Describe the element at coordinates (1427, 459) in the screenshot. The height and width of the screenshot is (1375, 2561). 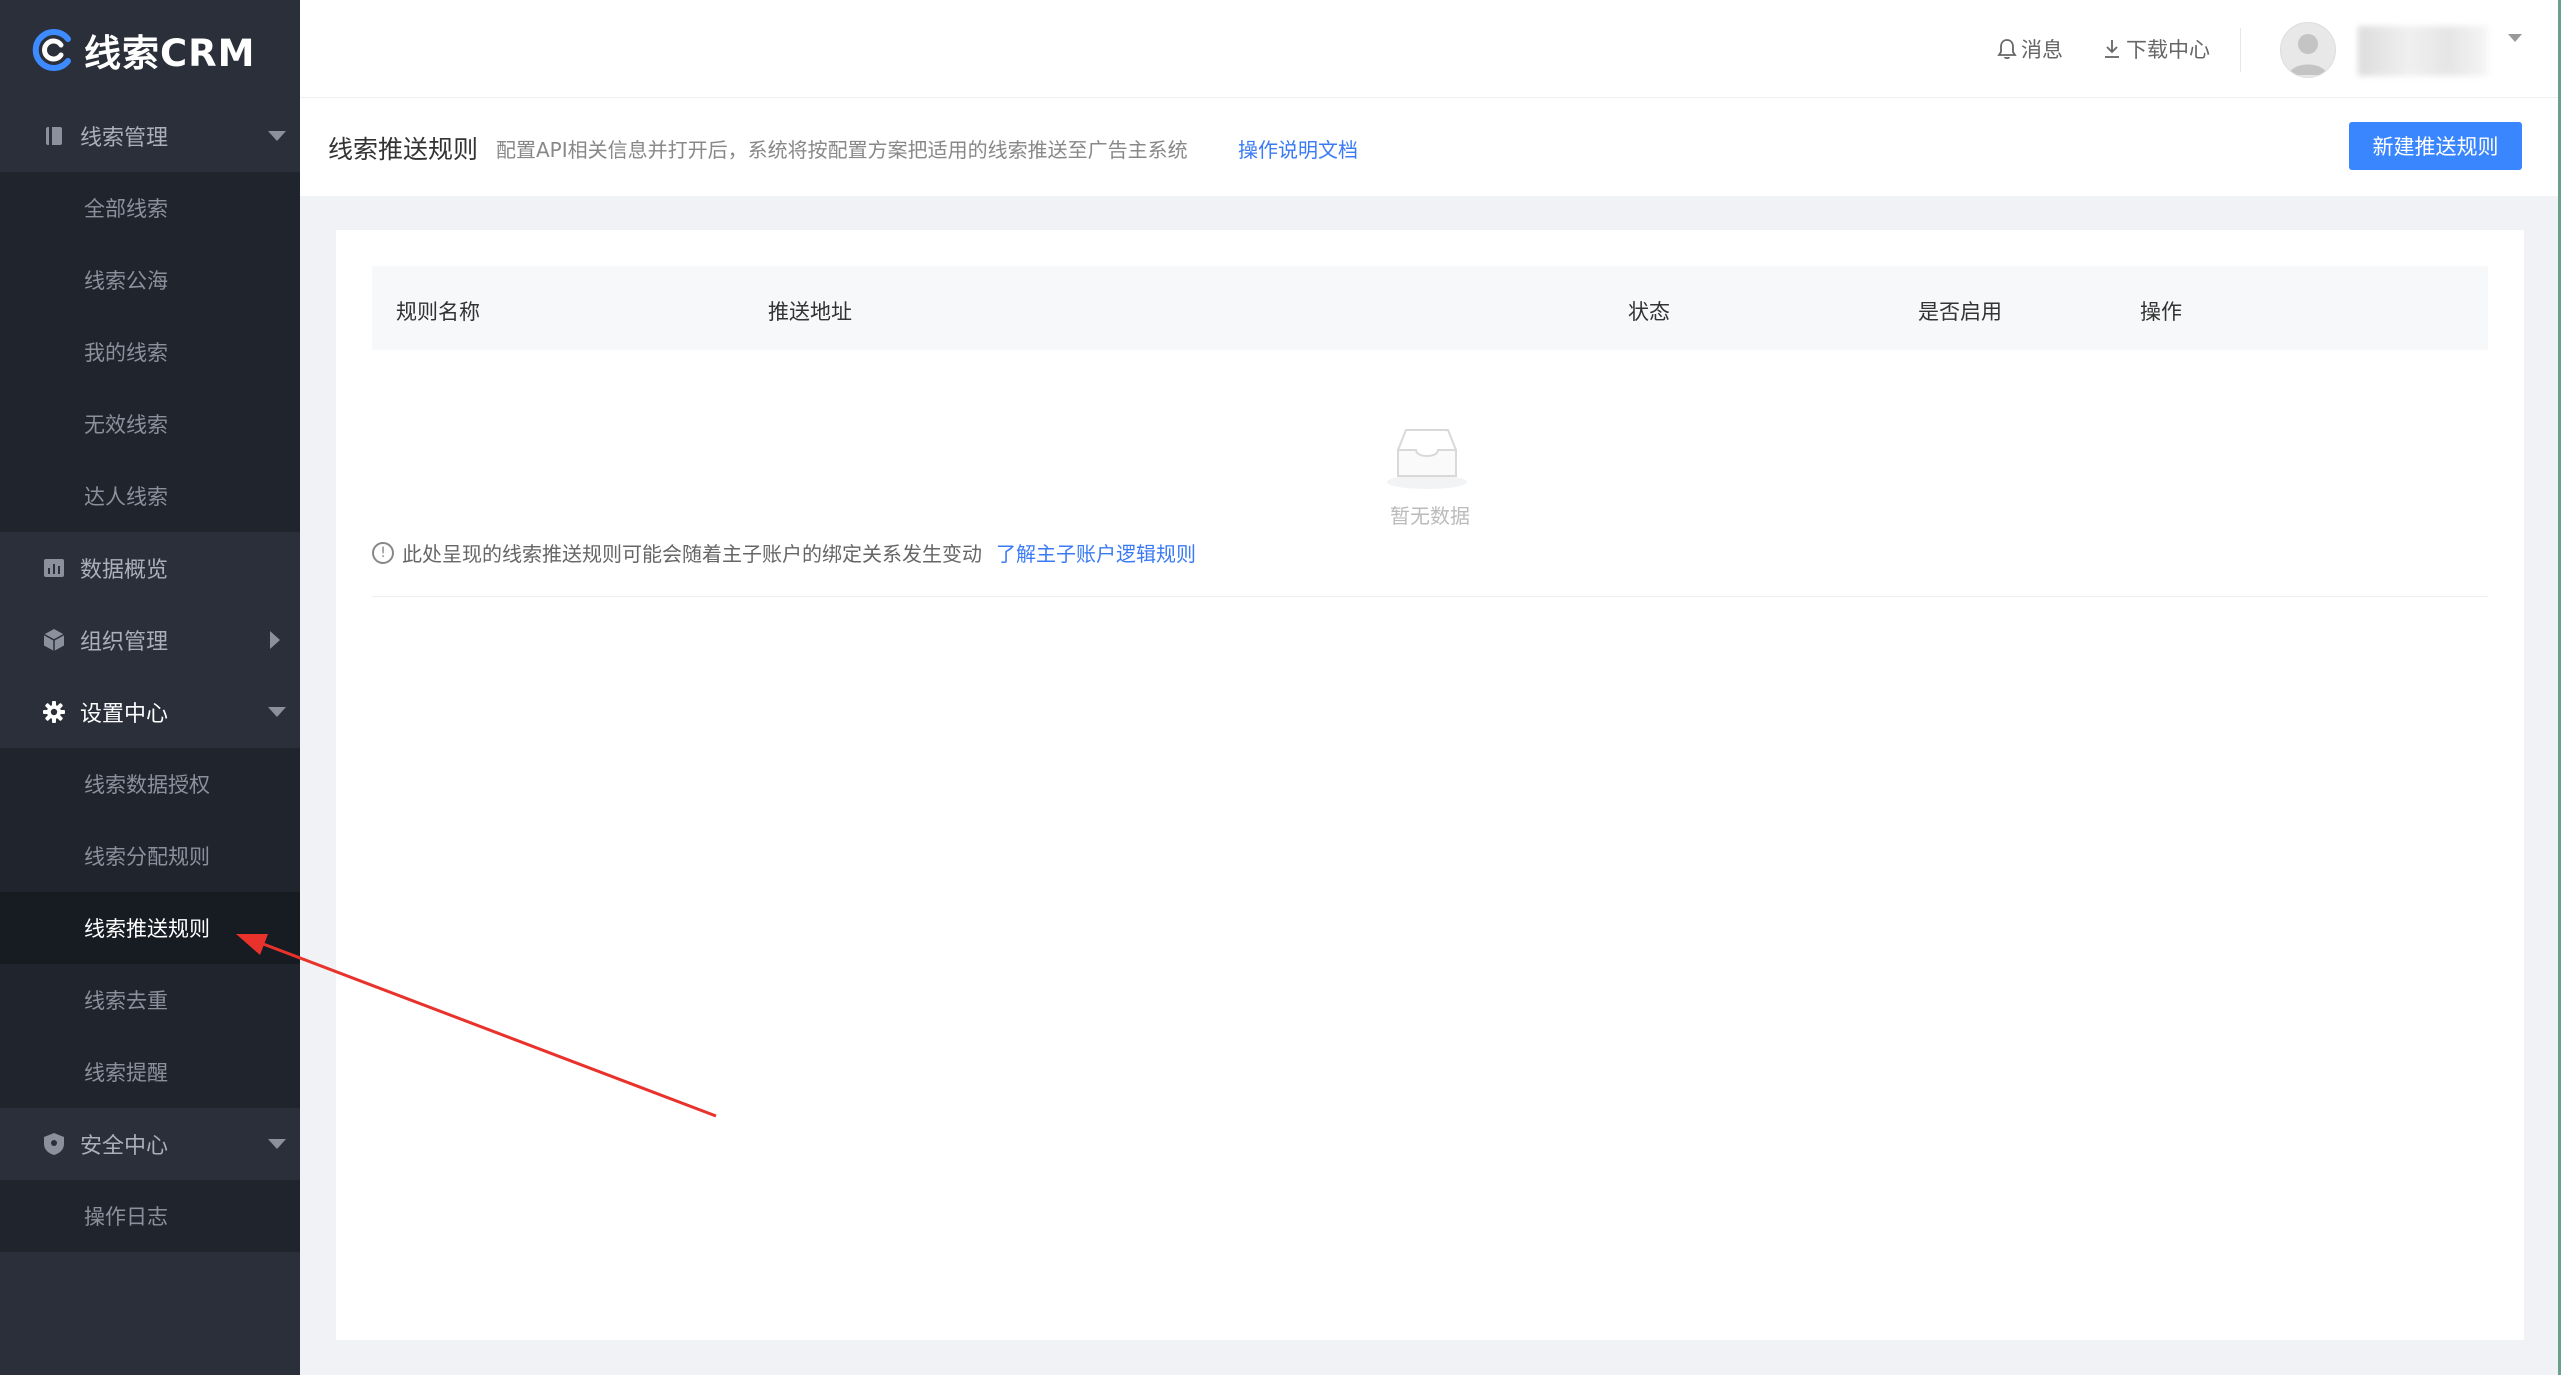
I see `empty-inbox-icon` at that location.